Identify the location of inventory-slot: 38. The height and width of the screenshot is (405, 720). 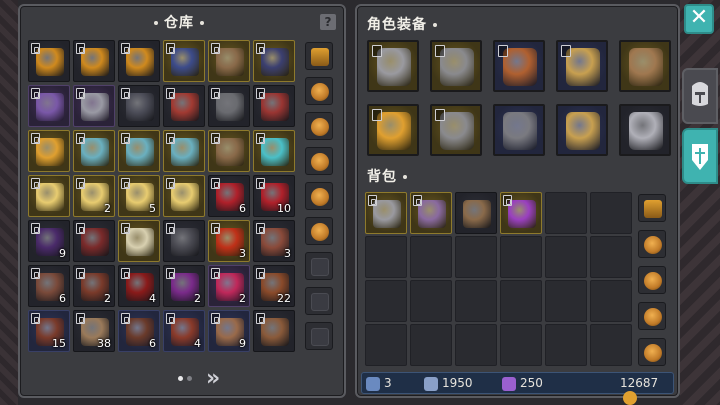
(94, 331).